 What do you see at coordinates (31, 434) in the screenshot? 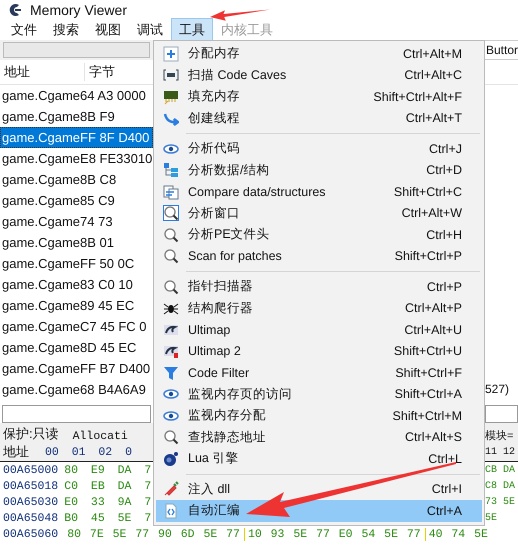
I see `protection-label: 保护:只读` at bounding box center [31, 434].